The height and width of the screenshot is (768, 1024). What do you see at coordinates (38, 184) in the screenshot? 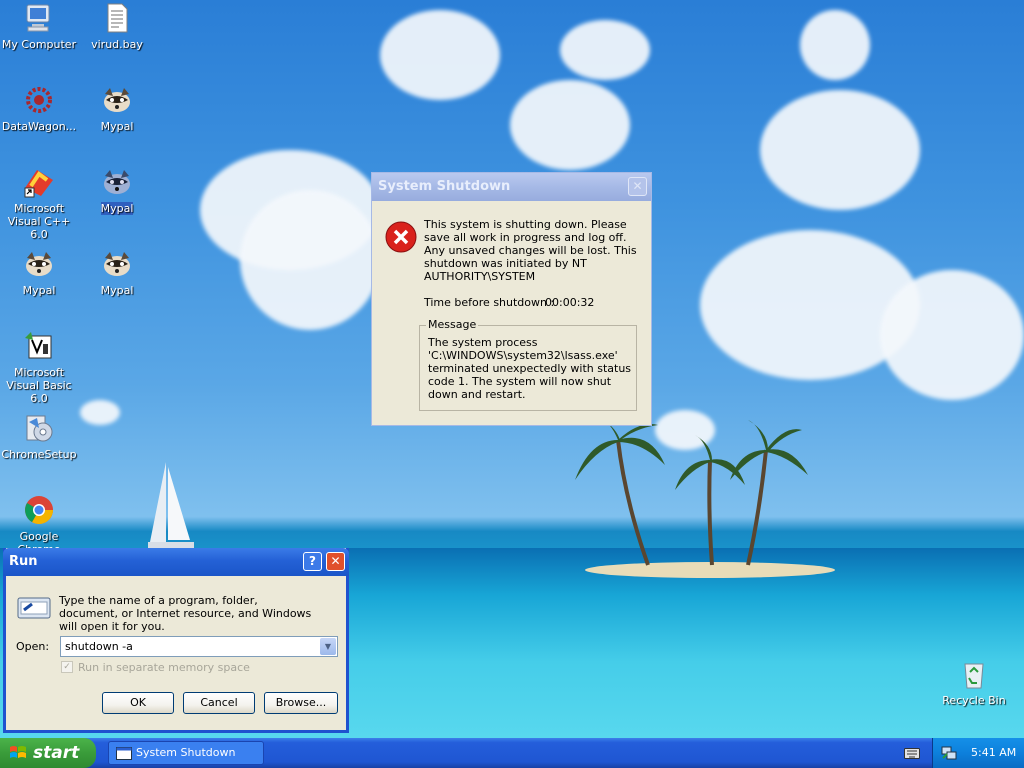
I see `visual-cpp-icon` at bounding box center [38, 184].